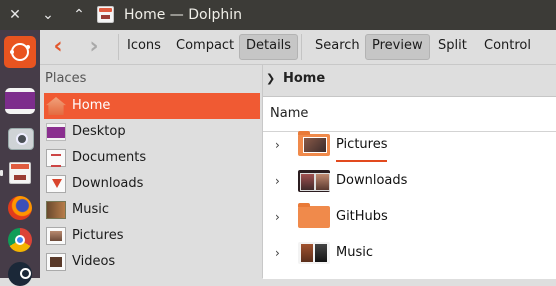 Image resolution: width=556 pixels, height=286 pixels. I want to click on file-row-downloads: › Downloads, so click(409, 181).